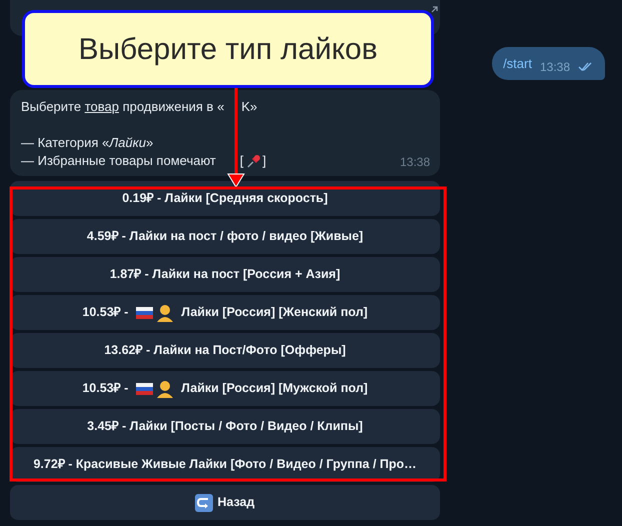 The height and width of the screenshot is (526, 622). I want to click on keyboard-button: 10.53₽ - Лайки [Россия] [Женский пол], so click(225, 312).